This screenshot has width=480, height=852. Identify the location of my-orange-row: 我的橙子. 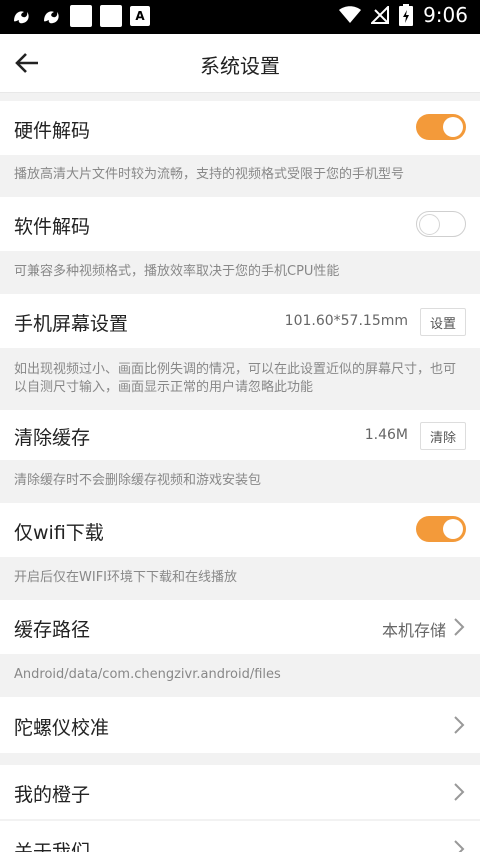
(240, 792).